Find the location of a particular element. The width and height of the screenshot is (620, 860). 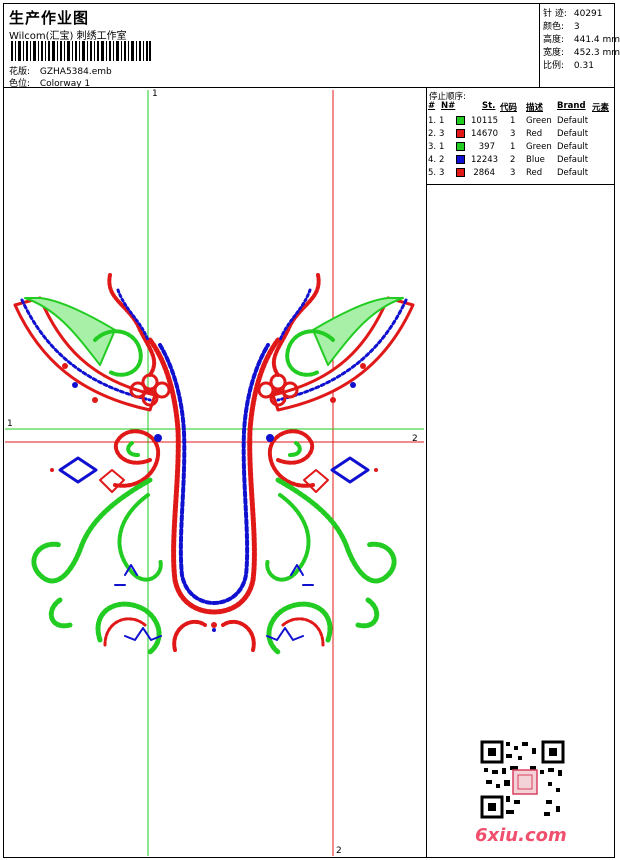

qr-code is located at coordinates (522, 780).